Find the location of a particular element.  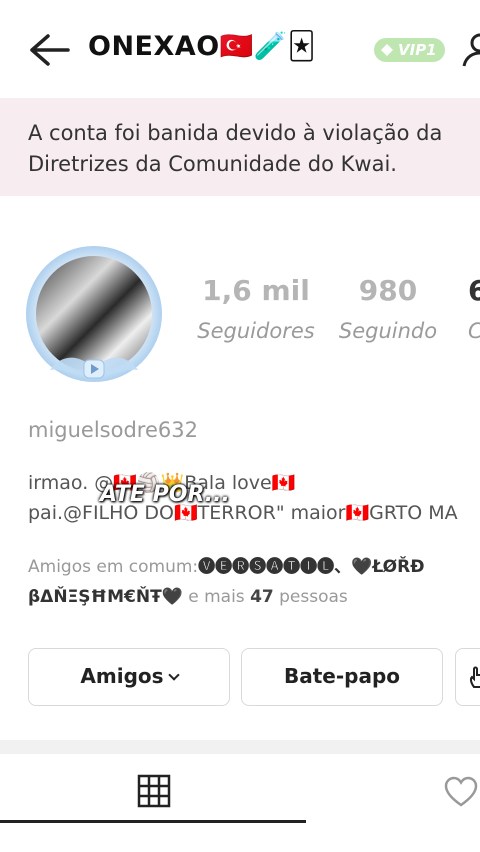

more-actions-button is located at coordinates (467, 677).